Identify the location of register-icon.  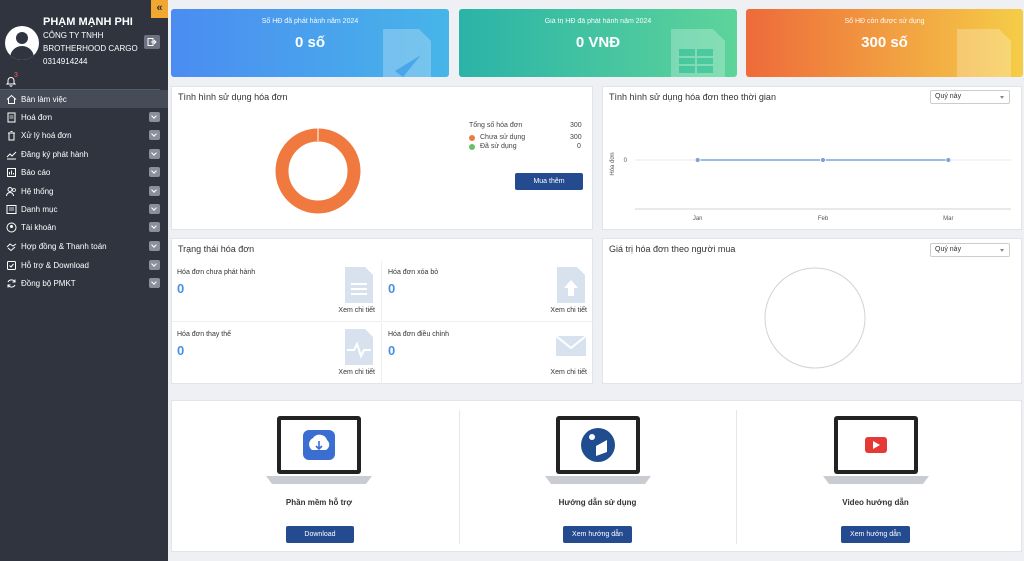
(11, 155).